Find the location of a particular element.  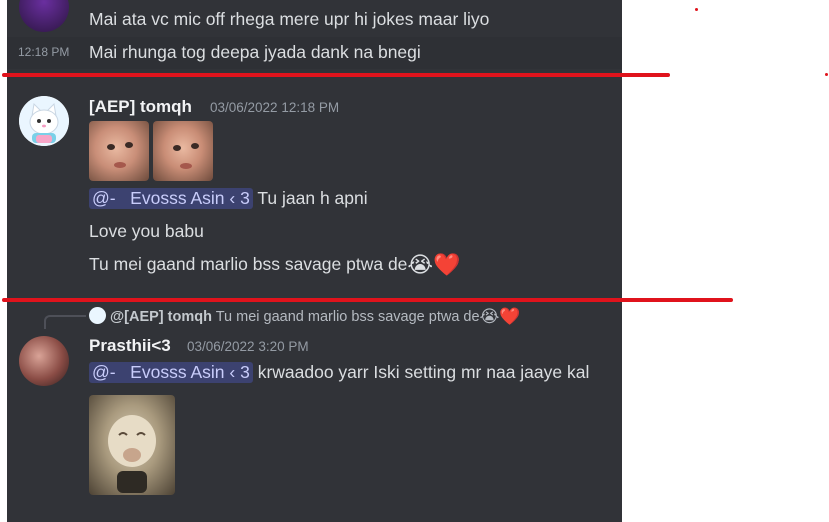

message-text-content: Tu mei gaand marlio bss savage ptwa de is located at coordinates (248, 264).